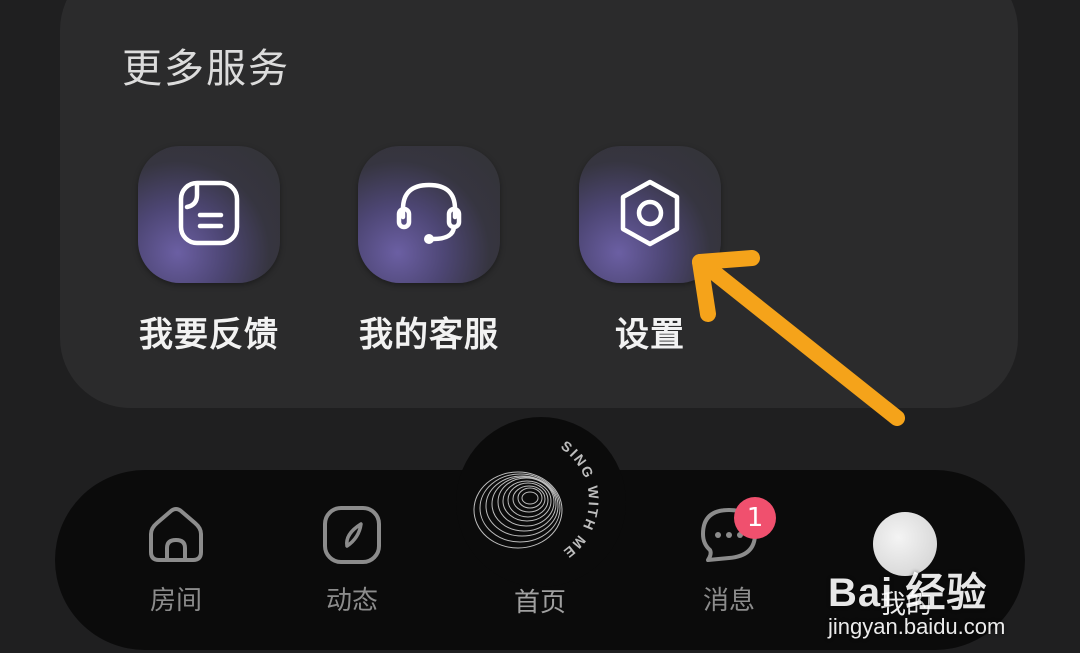 The image size is (1080, 653). I want to click on nav-rooms: 房间, so click(176, 561).